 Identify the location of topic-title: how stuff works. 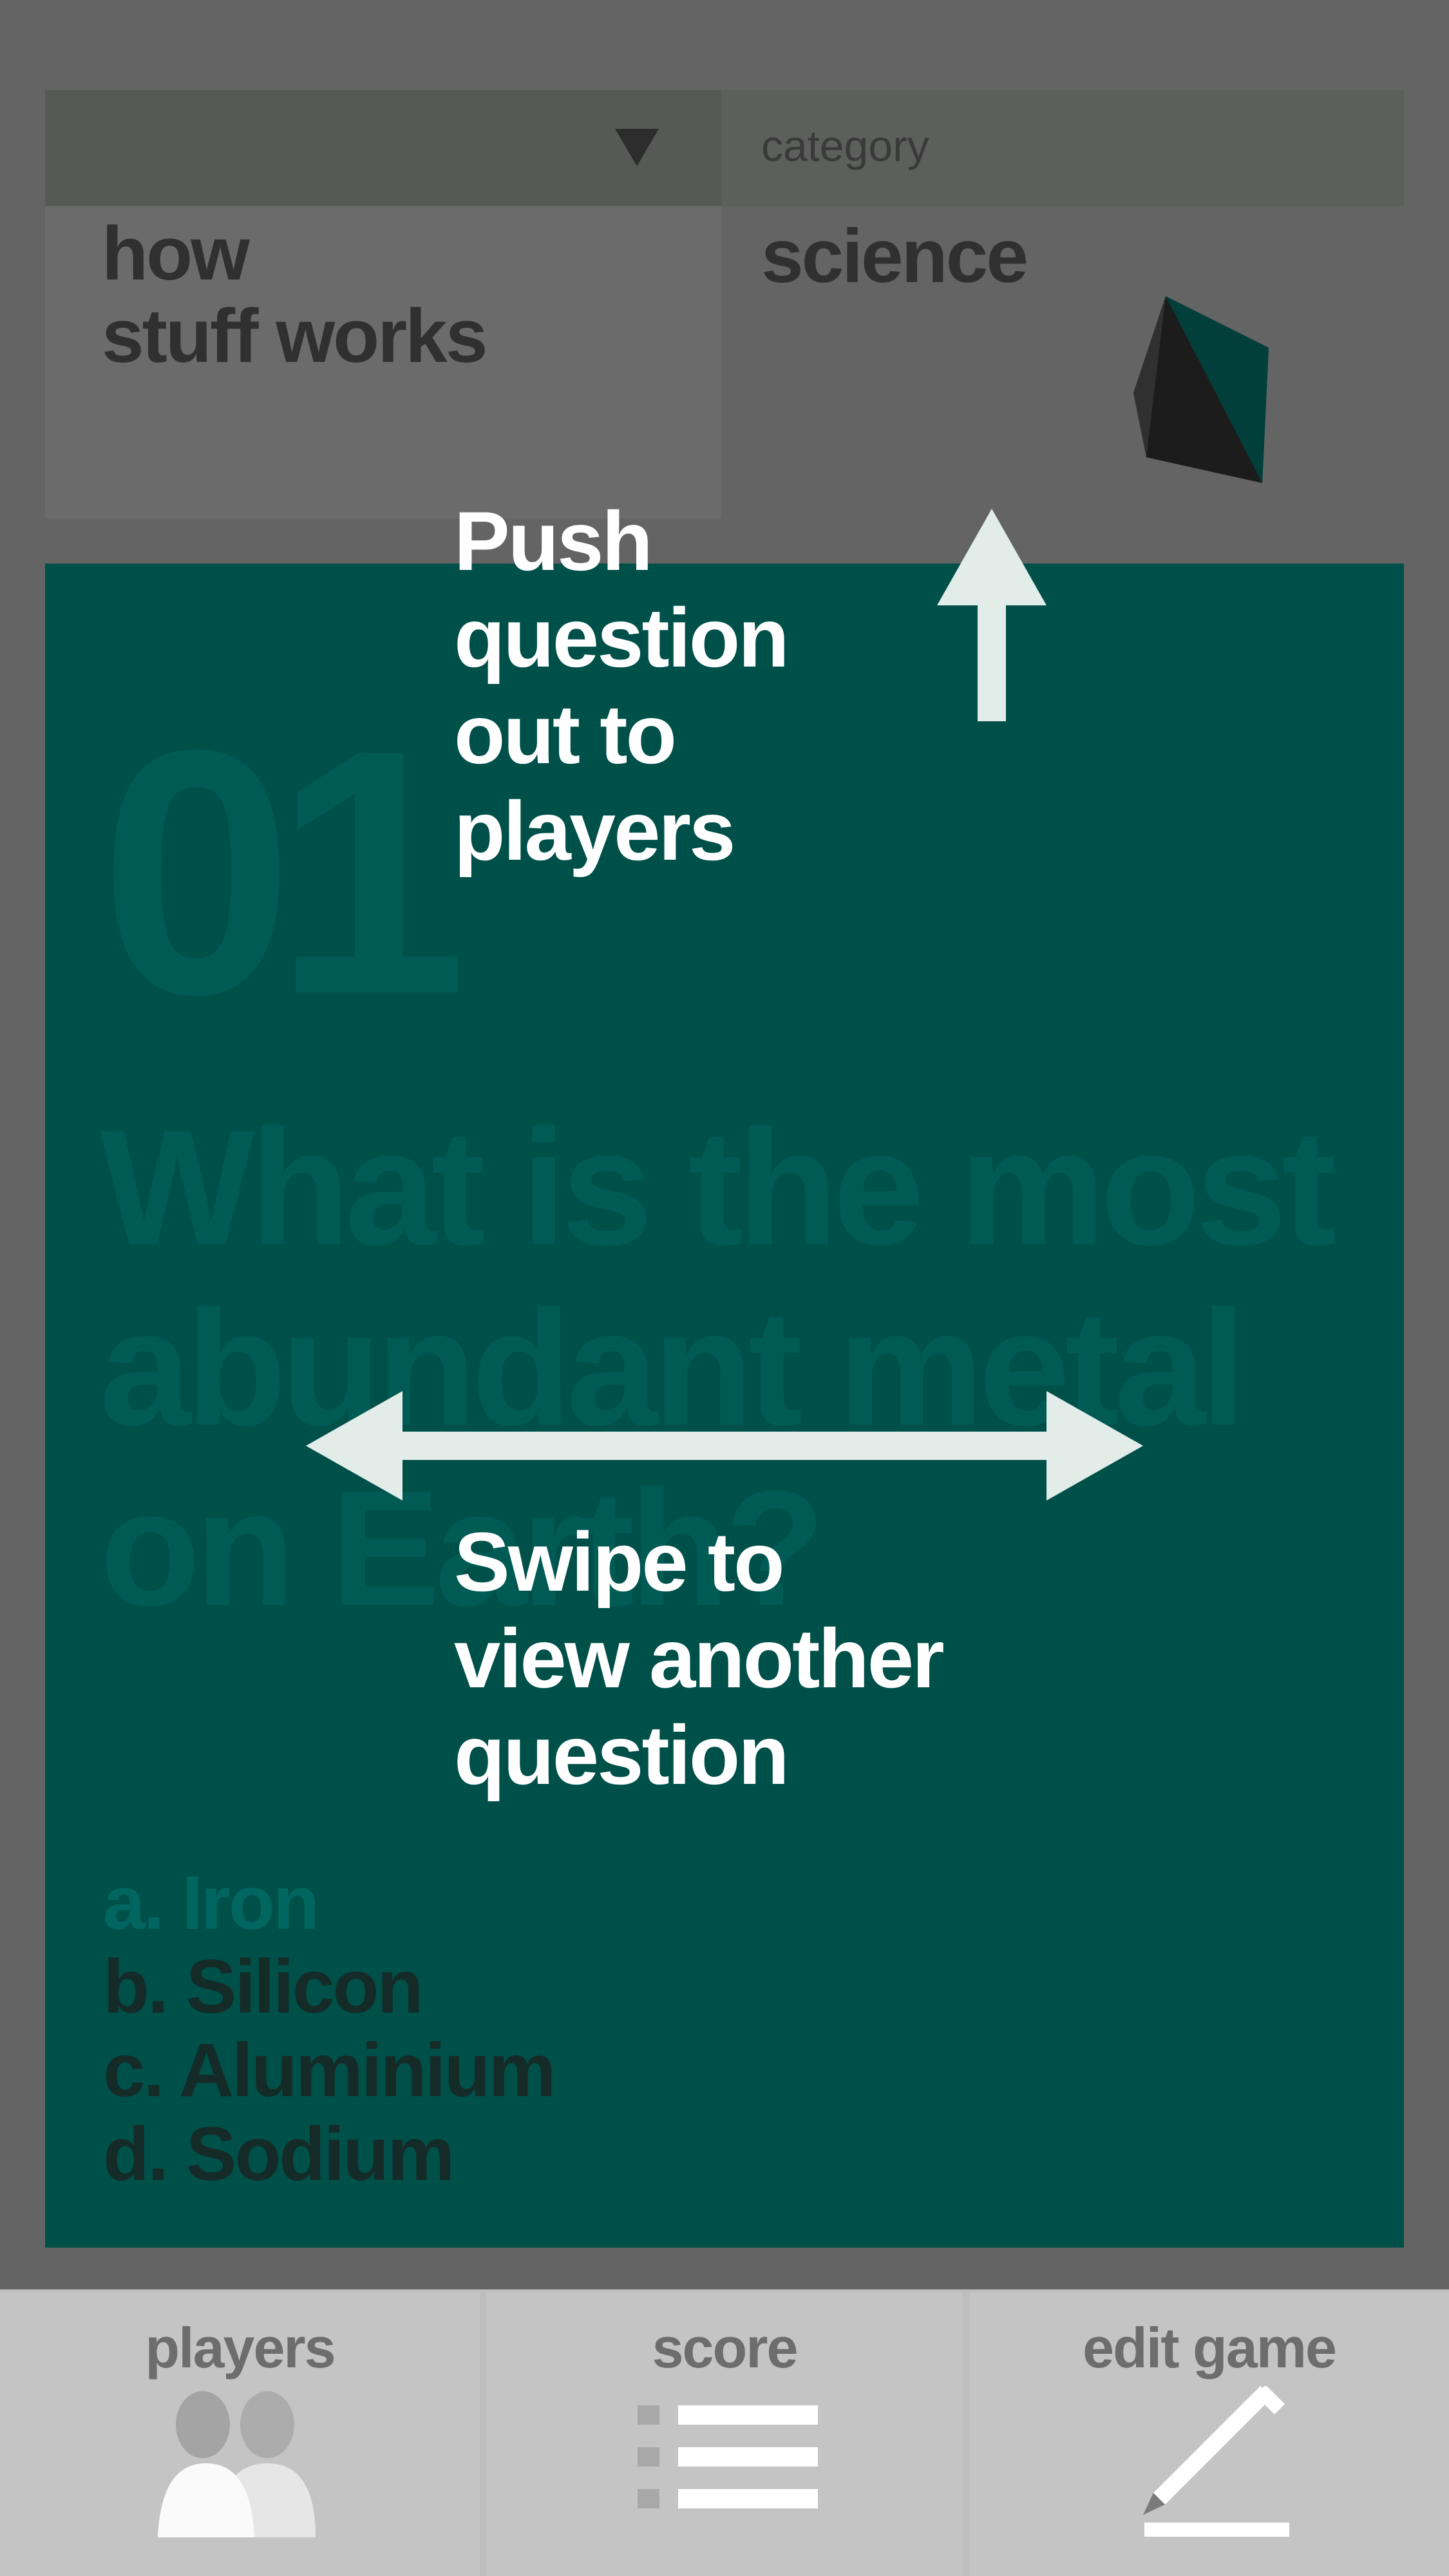
(295, 295).